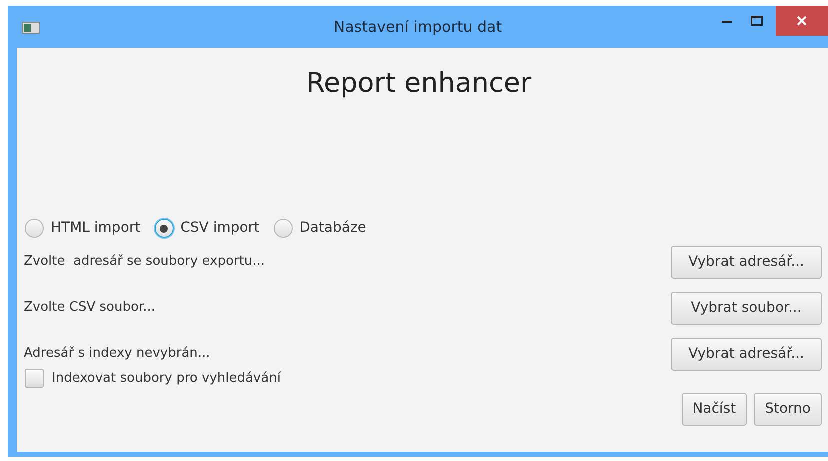  What do you see at coordinates (83, 228) in the screenshot?
I see `radio-option: HTML import` at bounding box center [83, 228].